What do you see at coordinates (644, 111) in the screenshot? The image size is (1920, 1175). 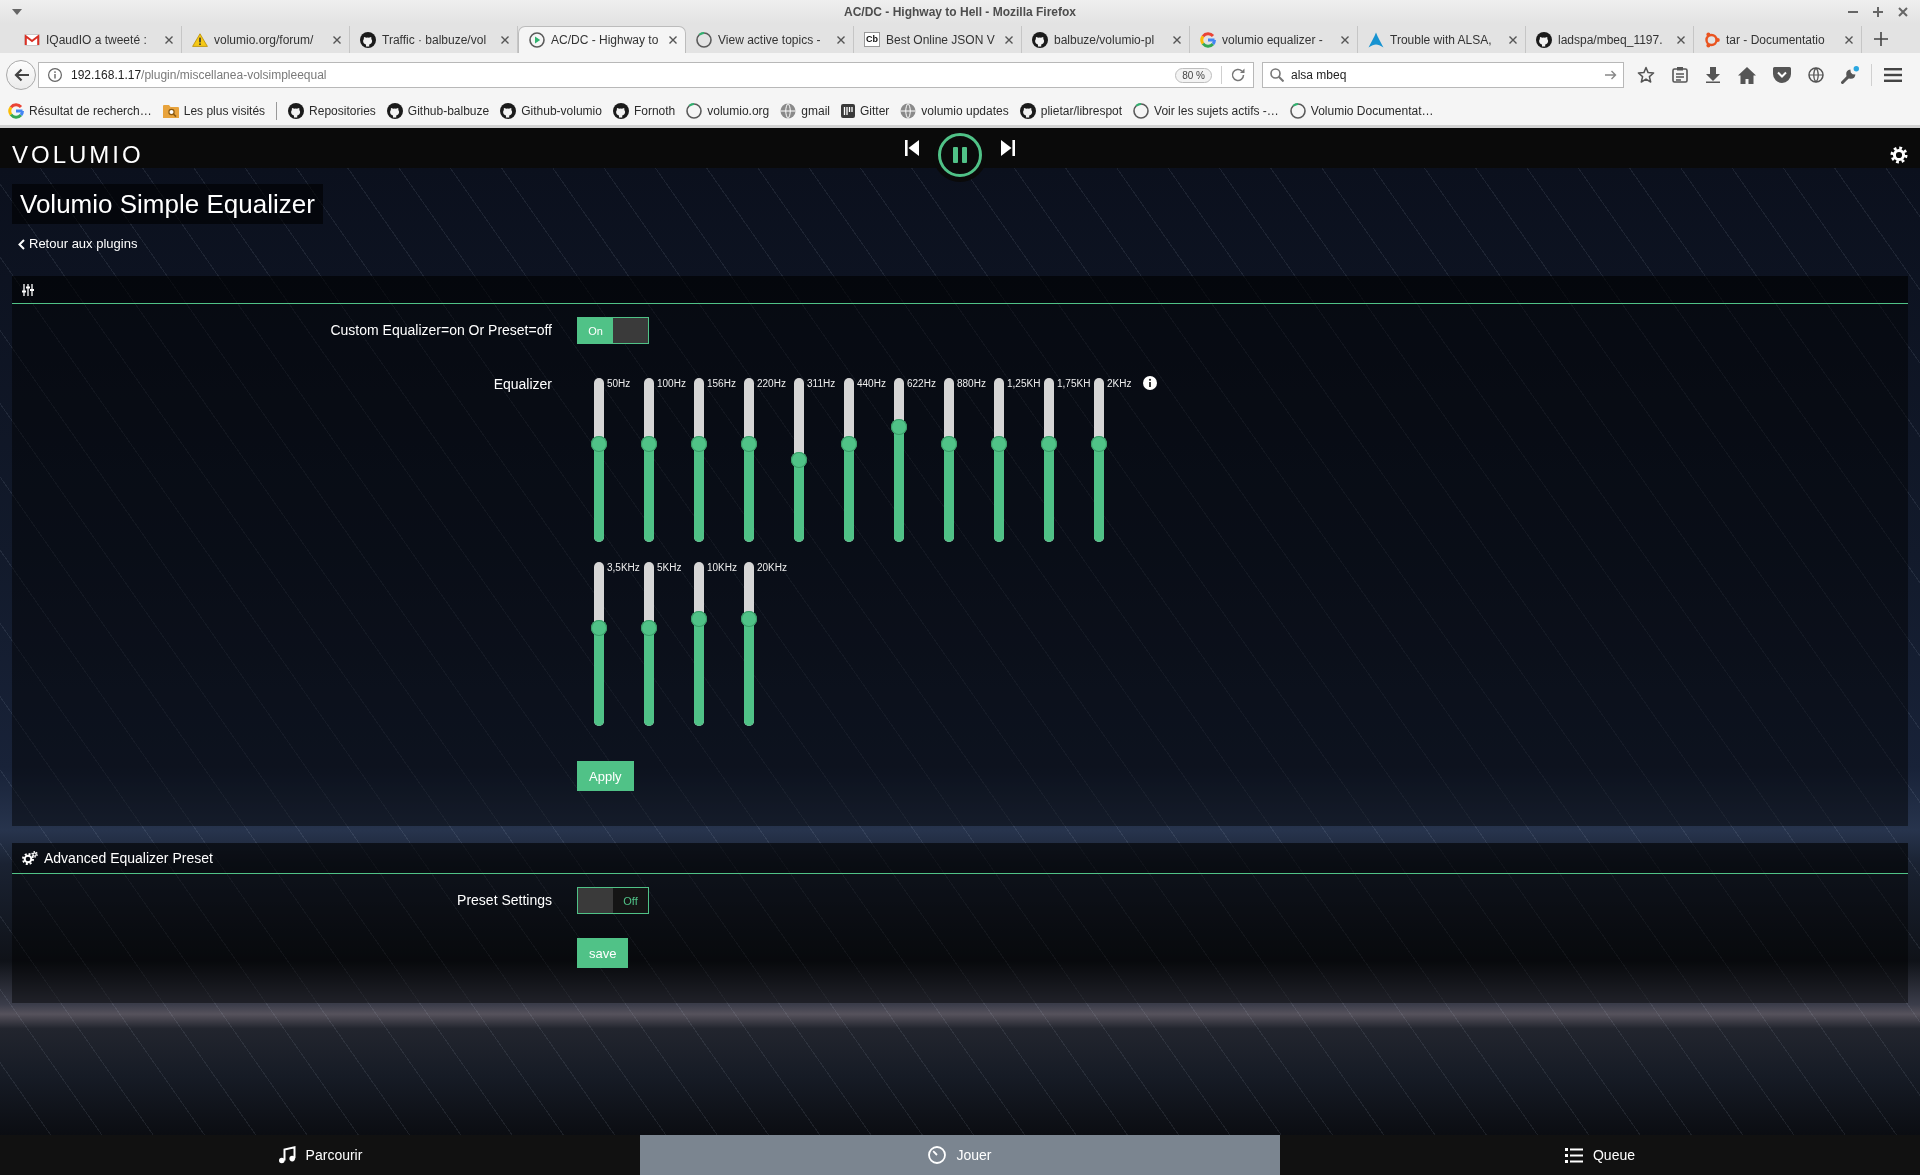 I see `bookmark-item: Fornoth` at bounding box center [644, 111].